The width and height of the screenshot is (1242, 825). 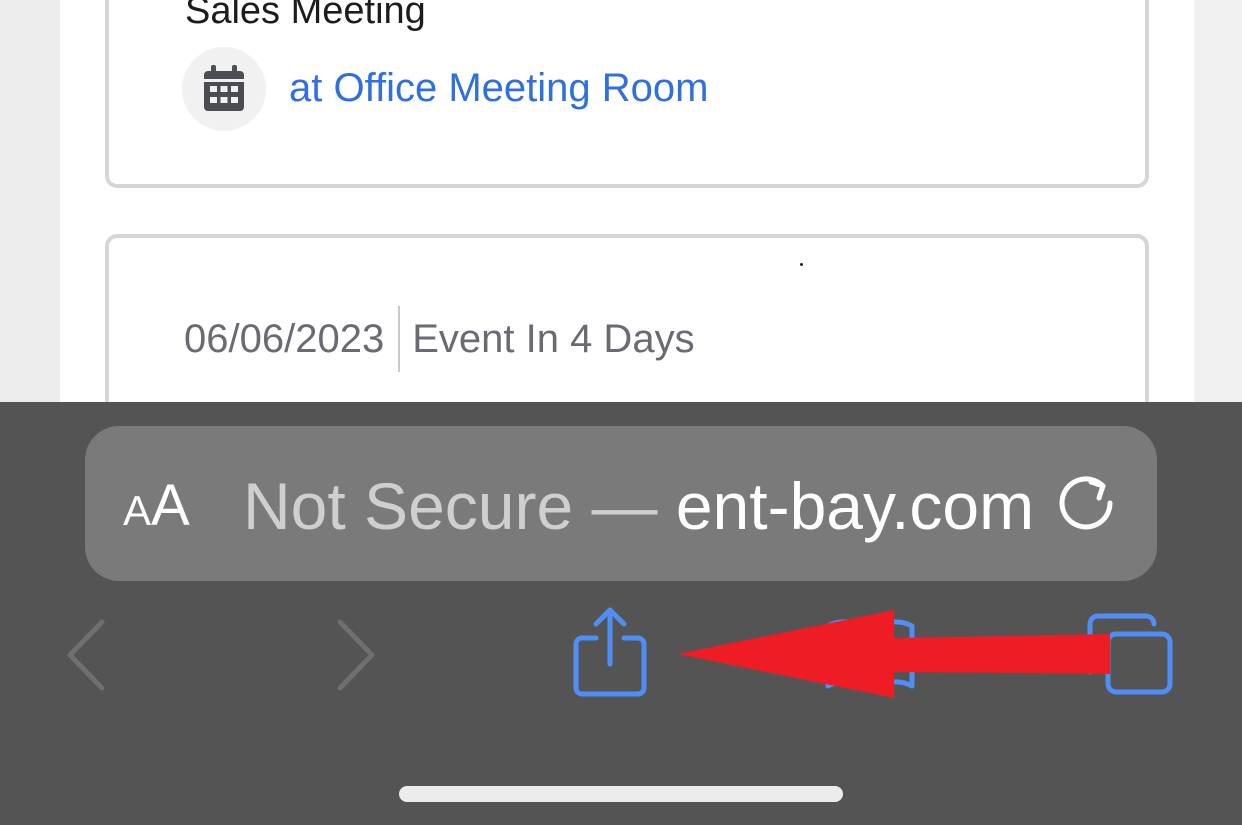 I want to click on text-size-small-a: A, so click(x=137, y=510).